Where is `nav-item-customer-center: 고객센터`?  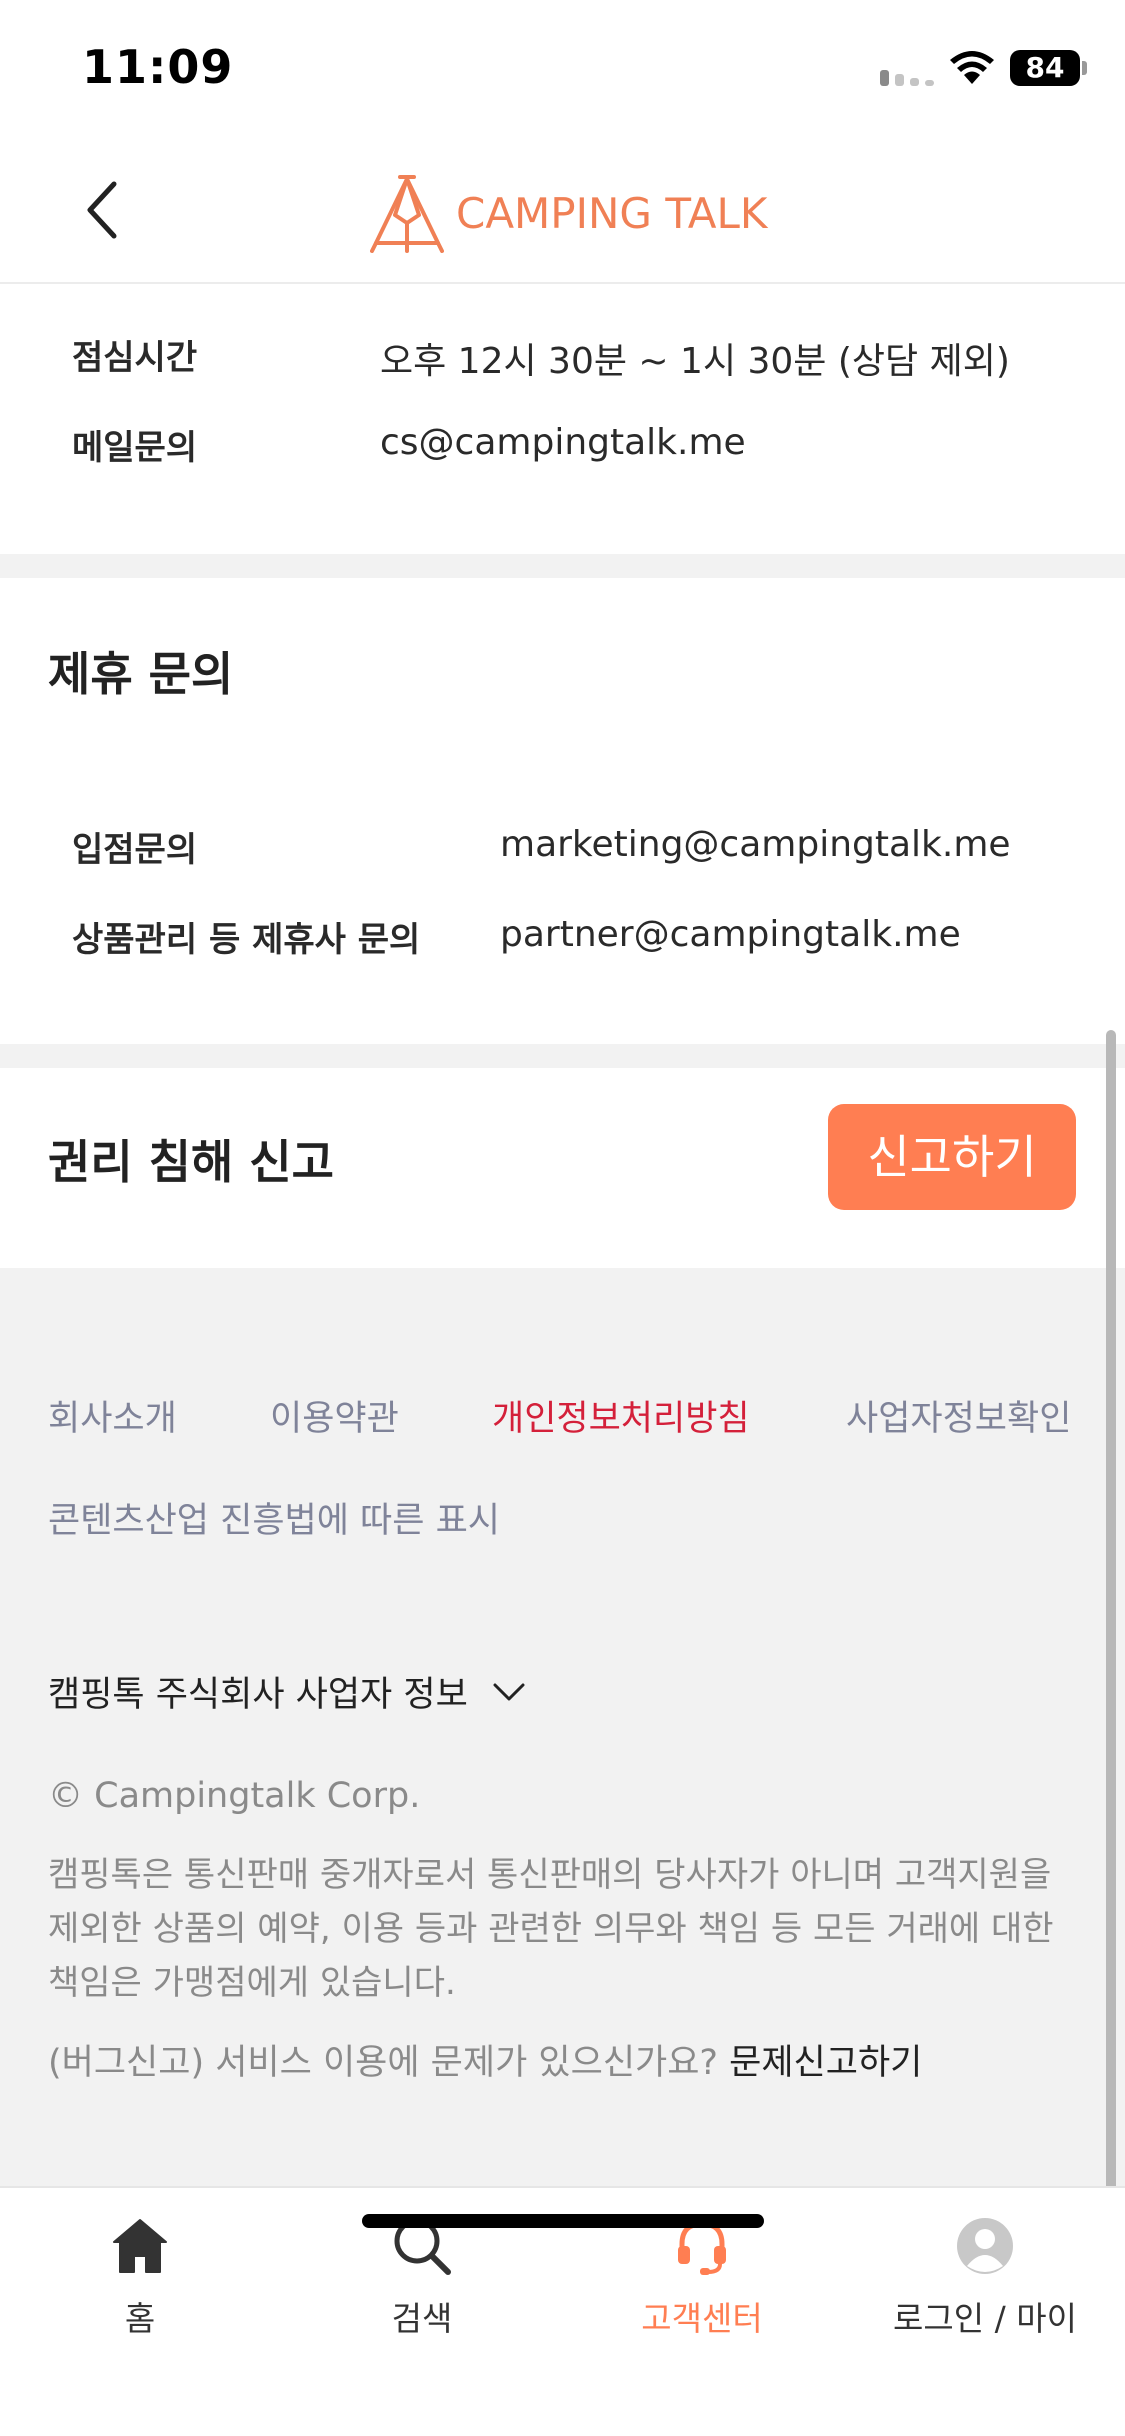
nav-item-customer-center: 고객센터 is located at coordinates (702, 2279).